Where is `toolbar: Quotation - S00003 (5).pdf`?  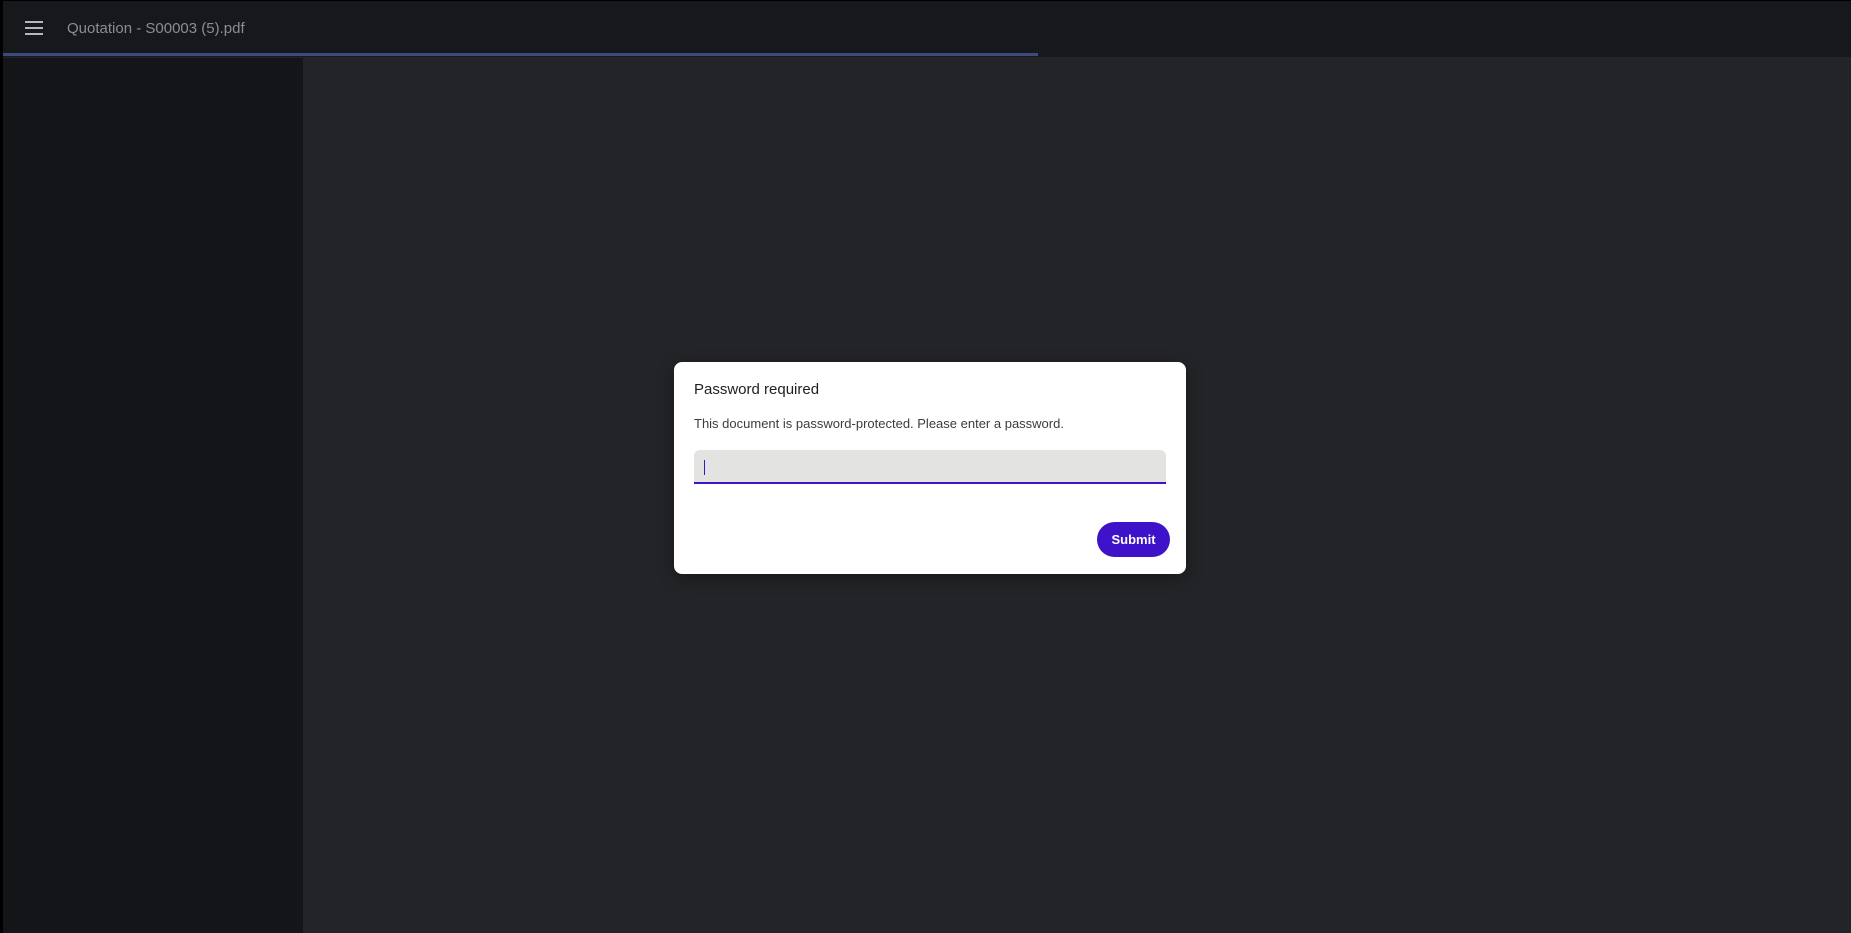 toolbar: Quotation - S00003 (5).pdf is located at coordinates (927, 29).